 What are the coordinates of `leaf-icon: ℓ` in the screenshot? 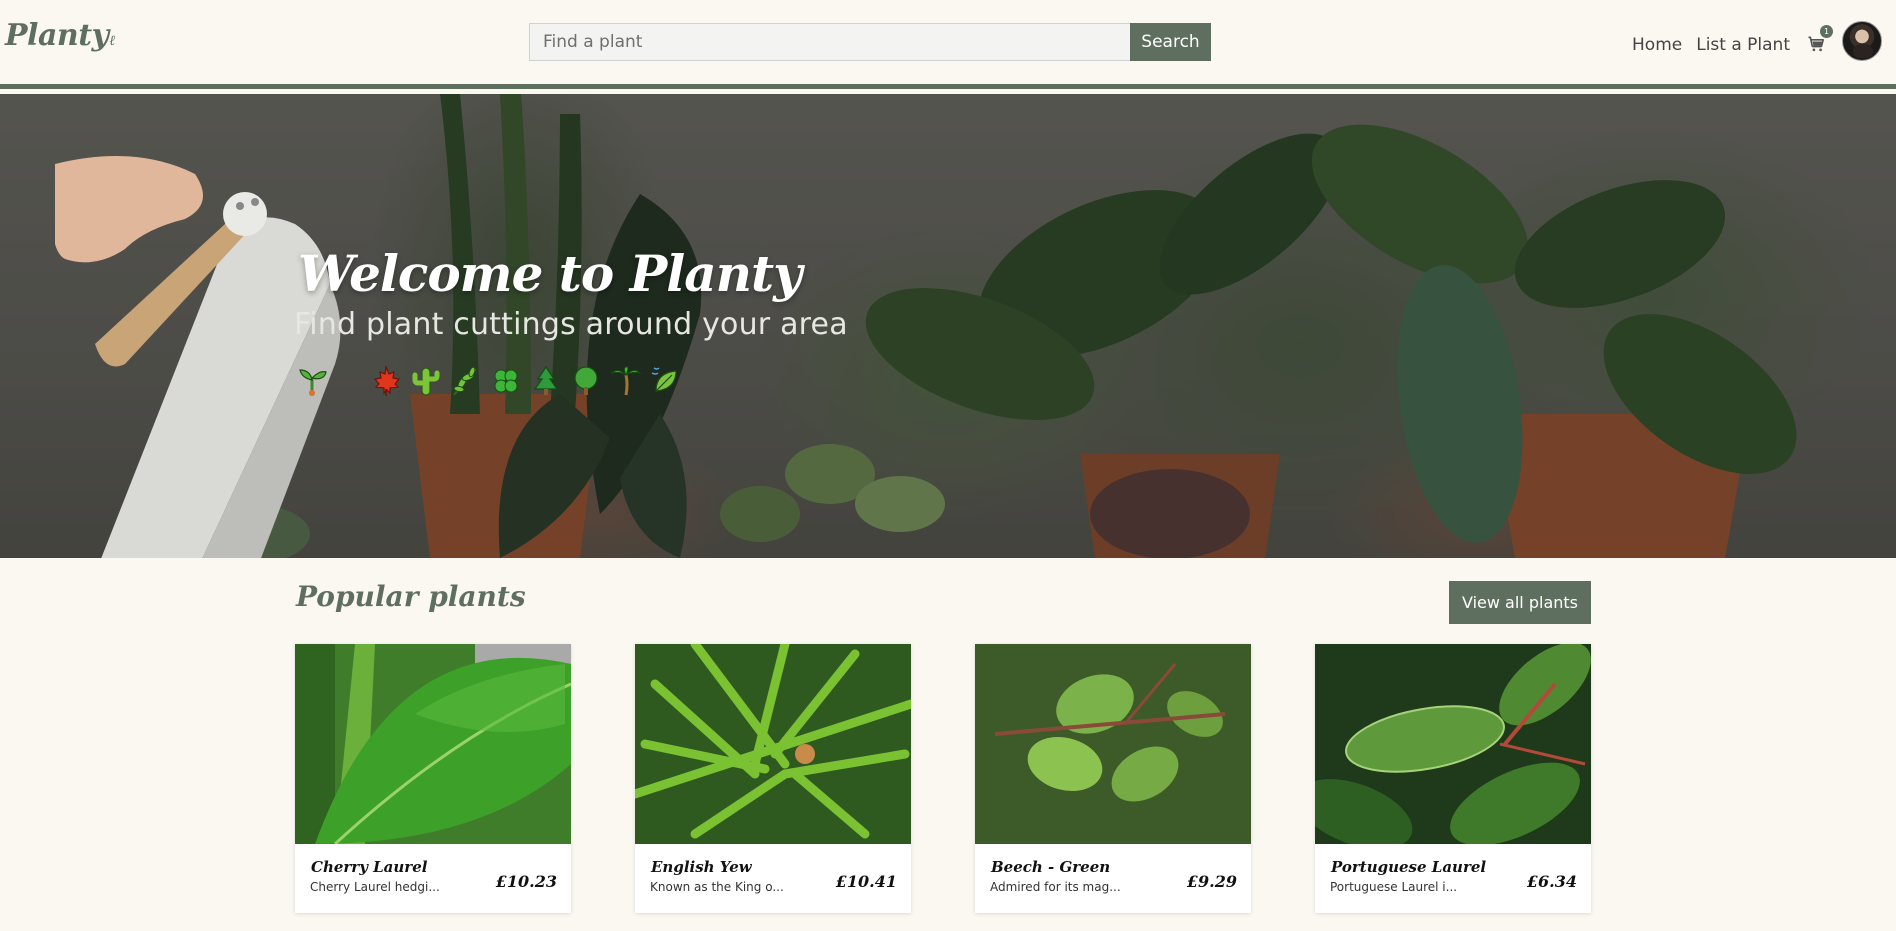 It's located at (112, 41).